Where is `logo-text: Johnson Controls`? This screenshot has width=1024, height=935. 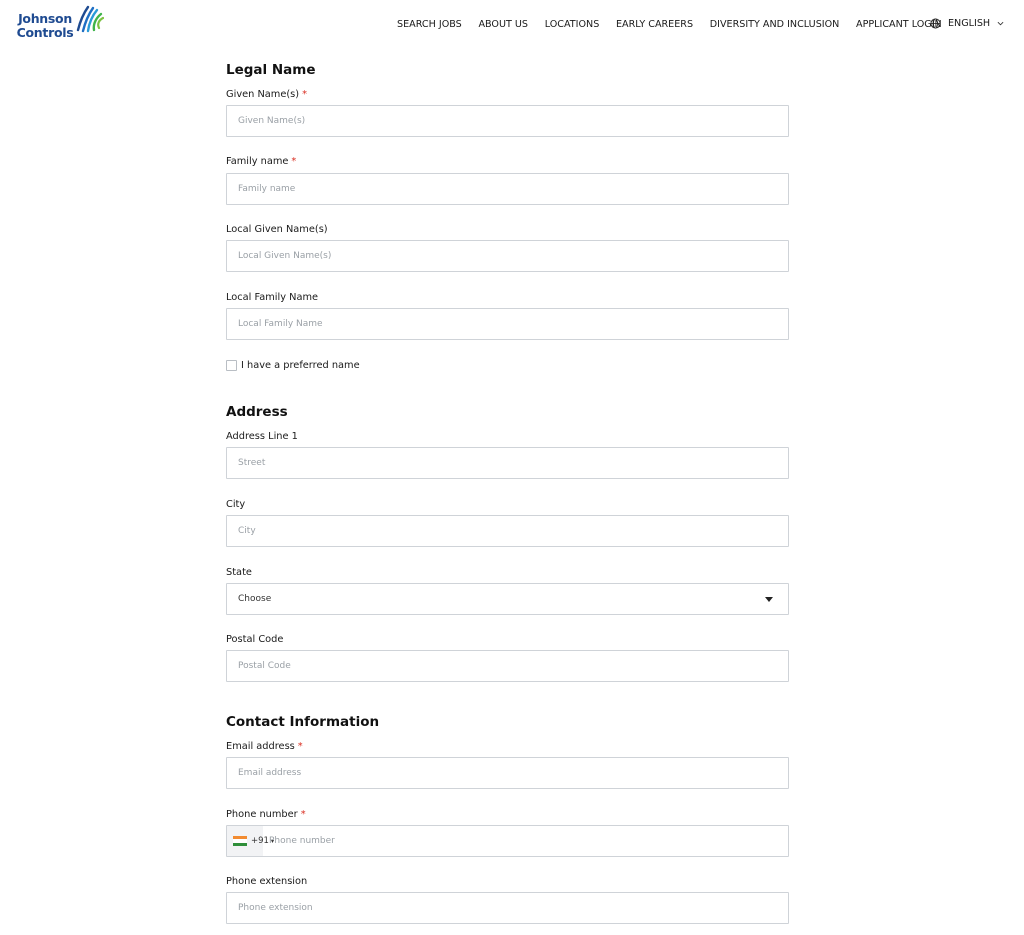 logo-text: Johnson Controls is located at coordinates (45, 26).